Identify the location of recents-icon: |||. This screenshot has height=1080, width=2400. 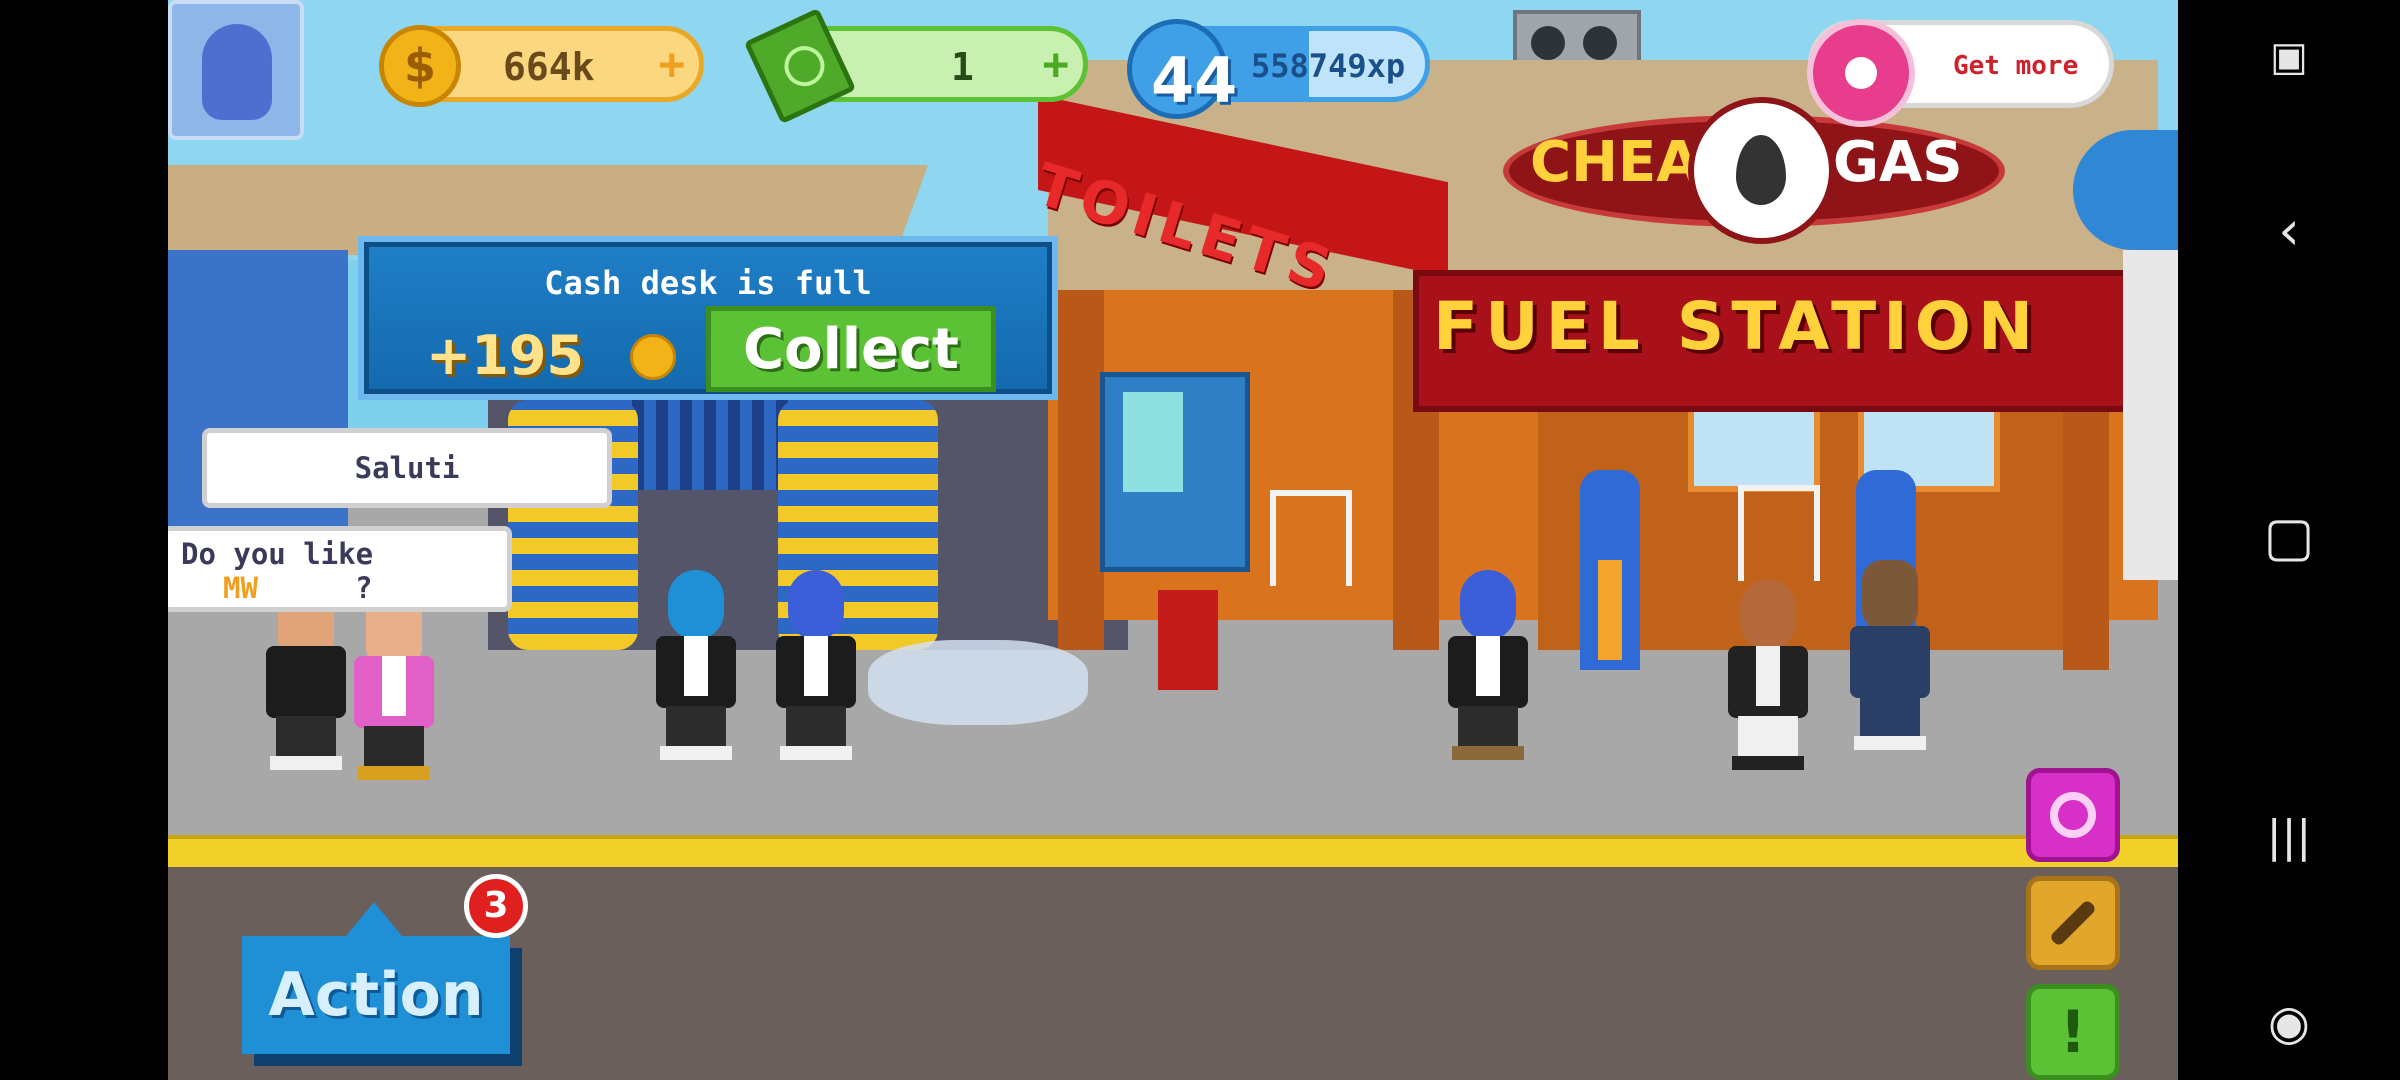
(2289, 837).